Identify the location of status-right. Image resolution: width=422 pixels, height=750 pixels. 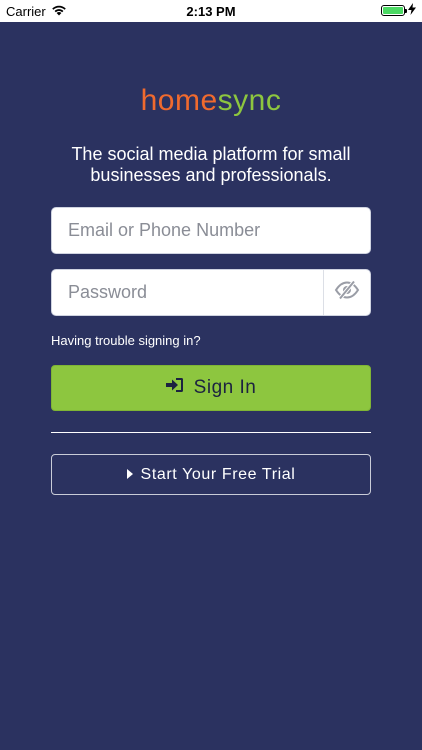
(398, 10).